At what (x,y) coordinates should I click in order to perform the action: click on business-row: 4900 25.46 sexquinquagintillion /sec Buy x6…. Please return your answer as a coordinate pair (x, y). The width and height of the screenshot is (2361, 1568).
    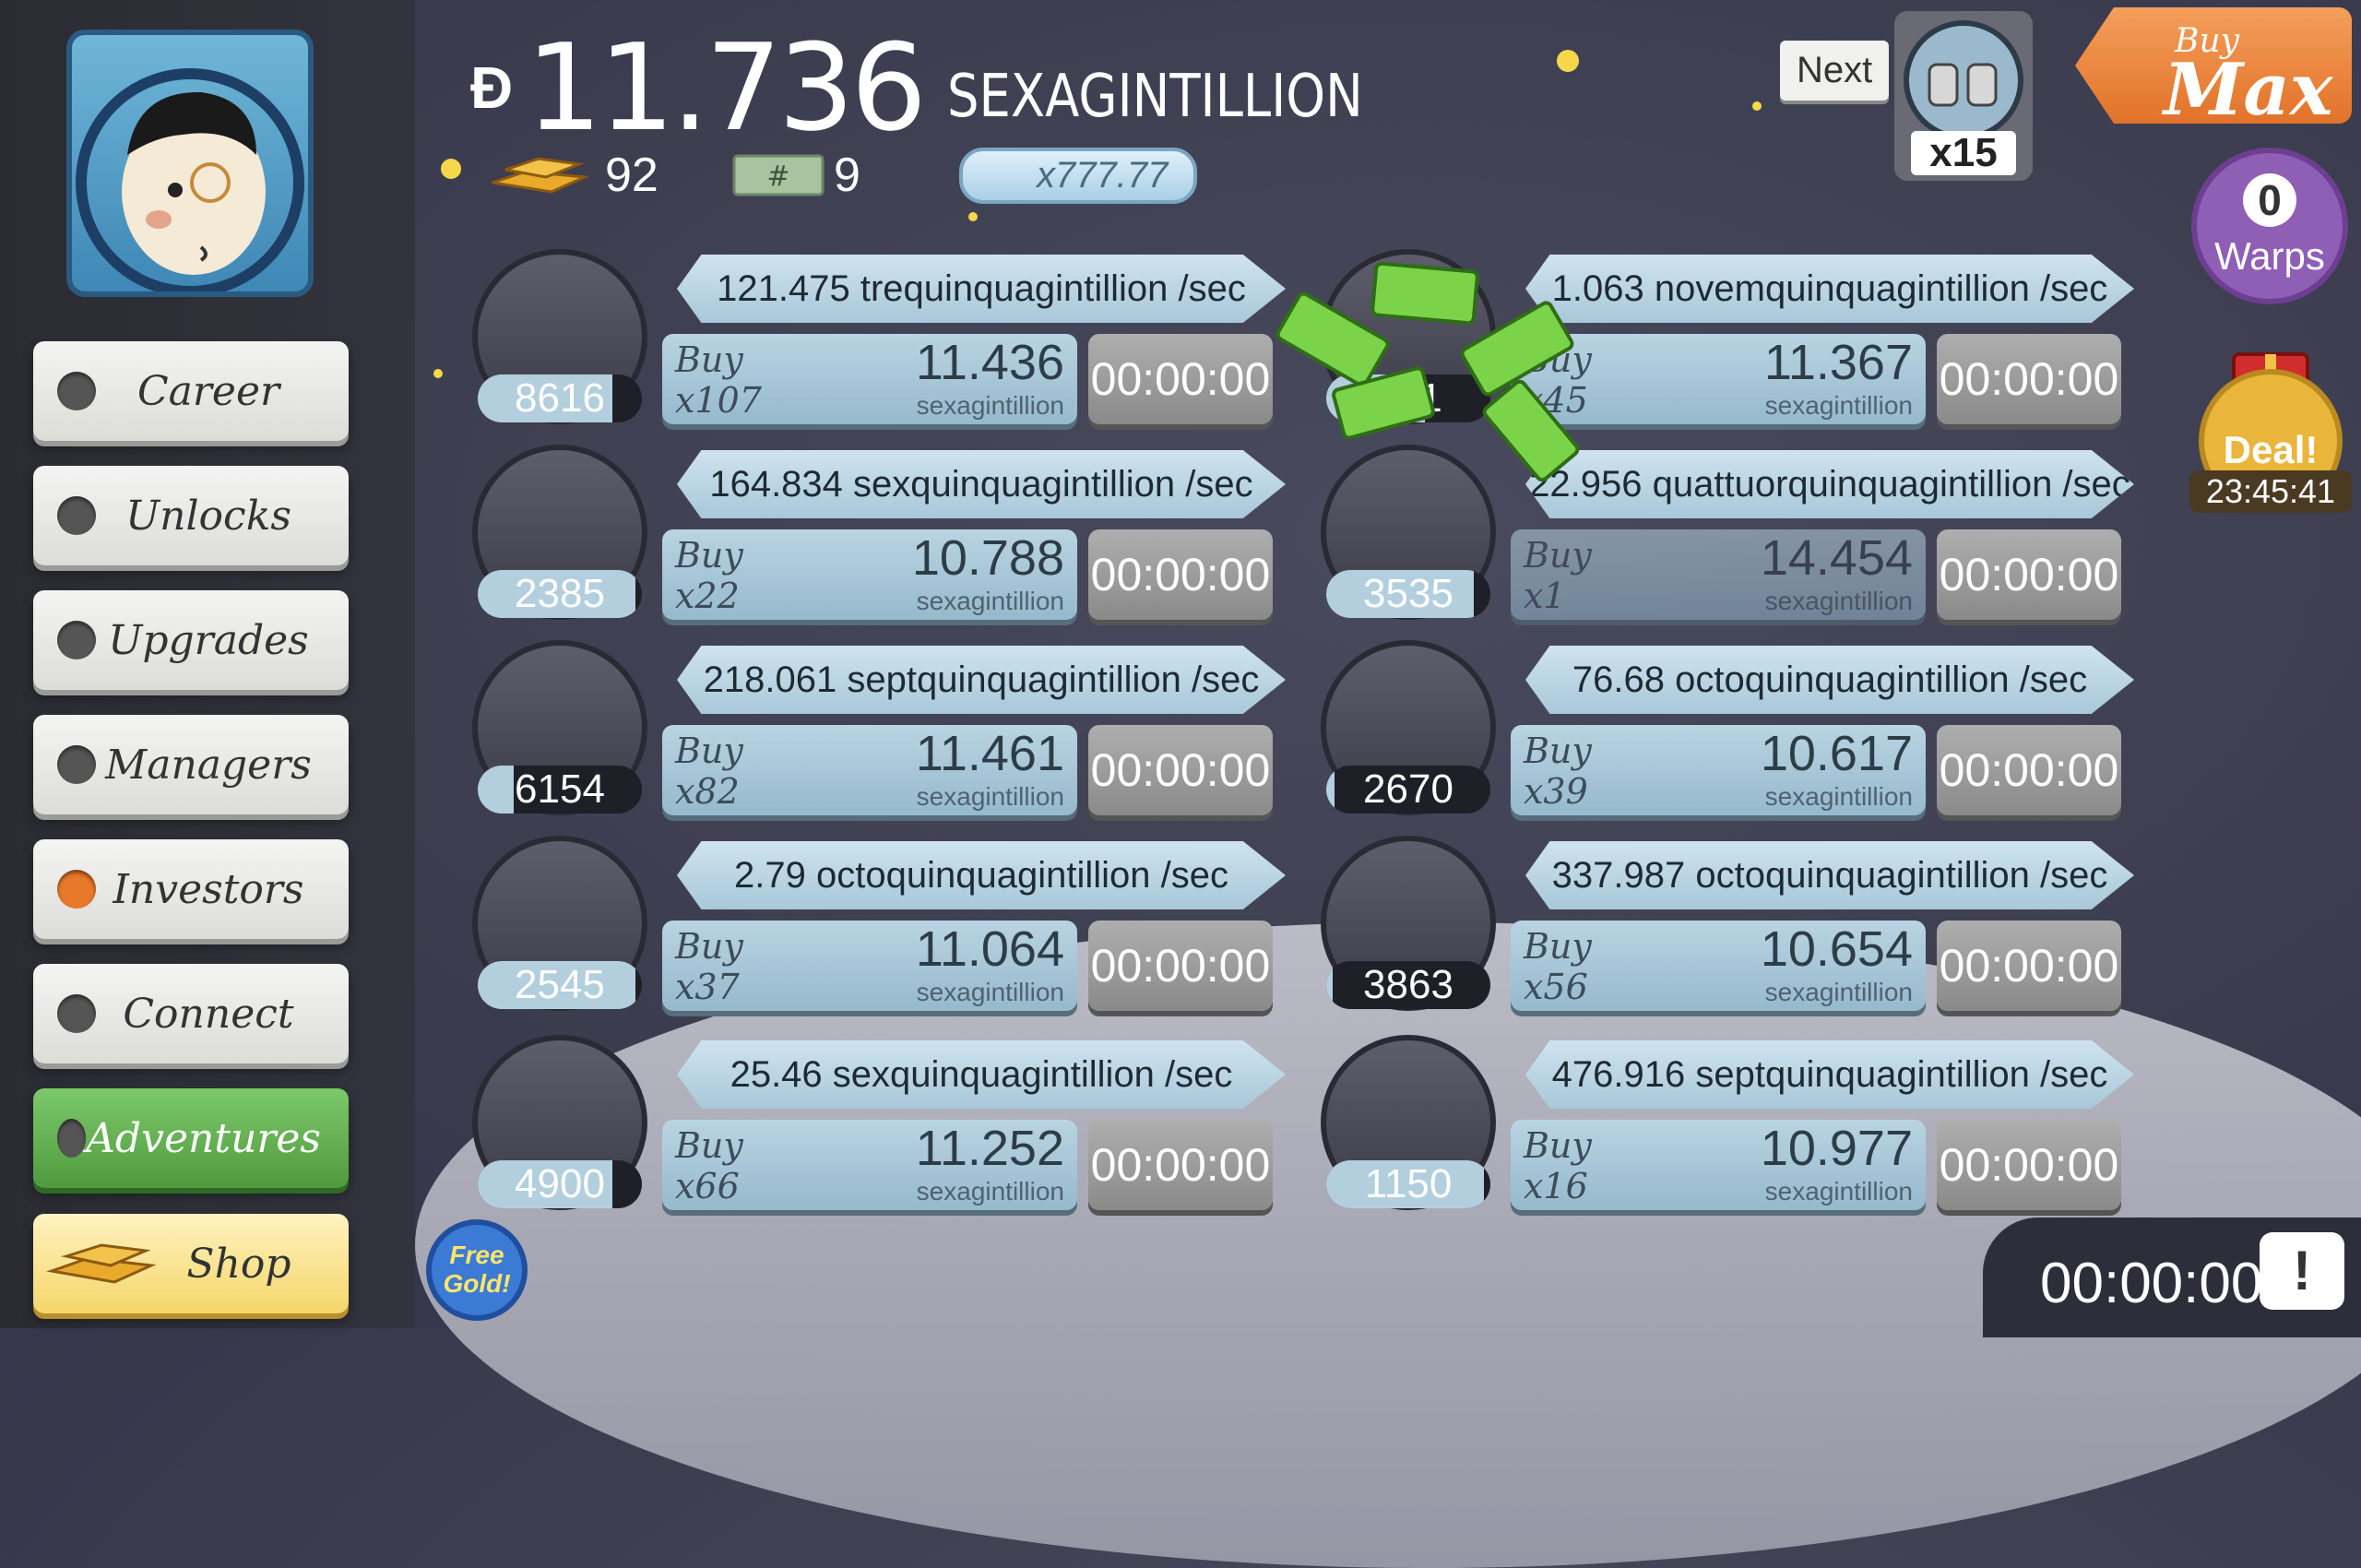
    Looking at the image, I should click on (905, 1122).